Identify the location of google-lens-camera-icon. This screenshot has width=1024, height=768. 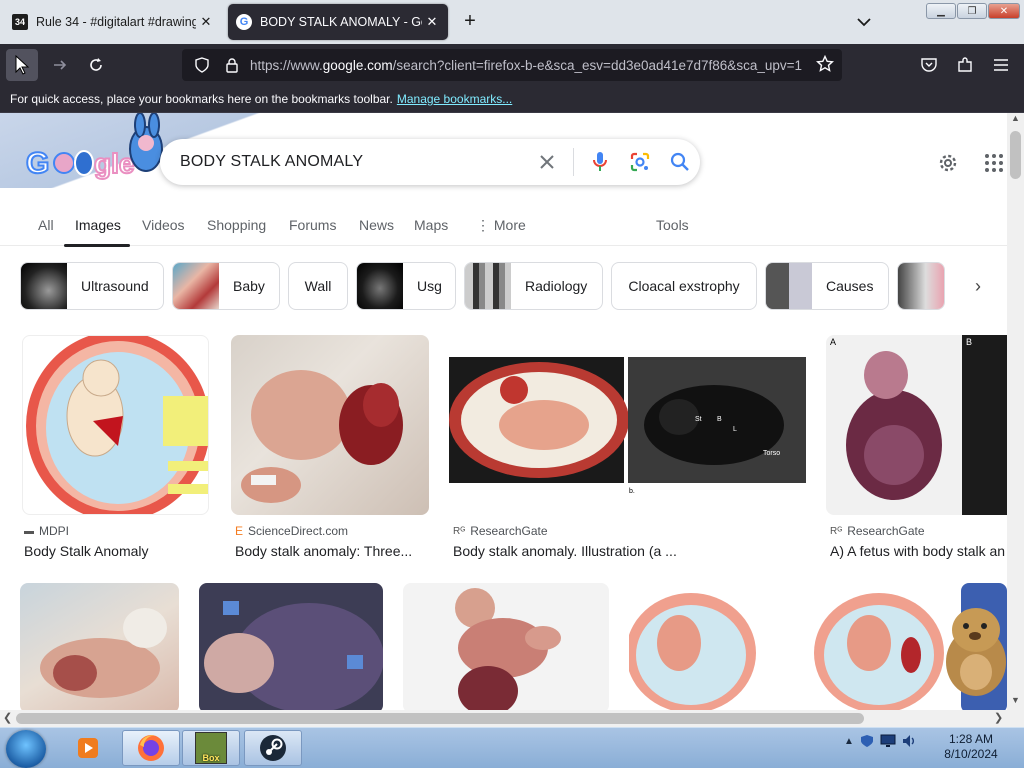
(640, 162).